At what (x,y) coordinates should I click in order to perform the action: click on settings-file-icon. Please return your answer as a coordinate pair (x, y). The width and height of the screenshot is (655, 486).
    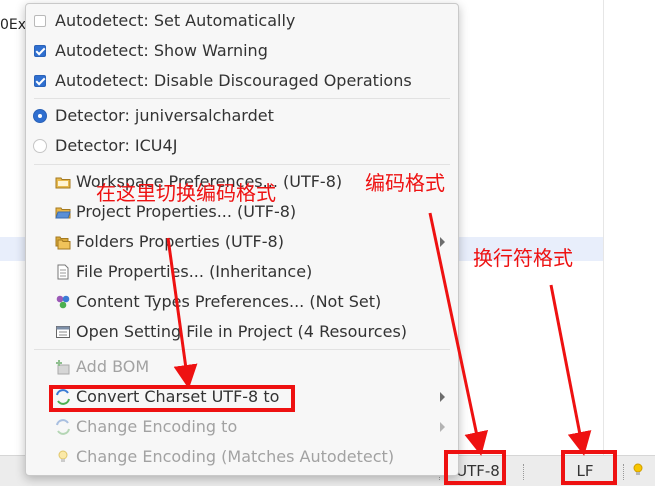
    Looking at the image, I should click on (63, 332).